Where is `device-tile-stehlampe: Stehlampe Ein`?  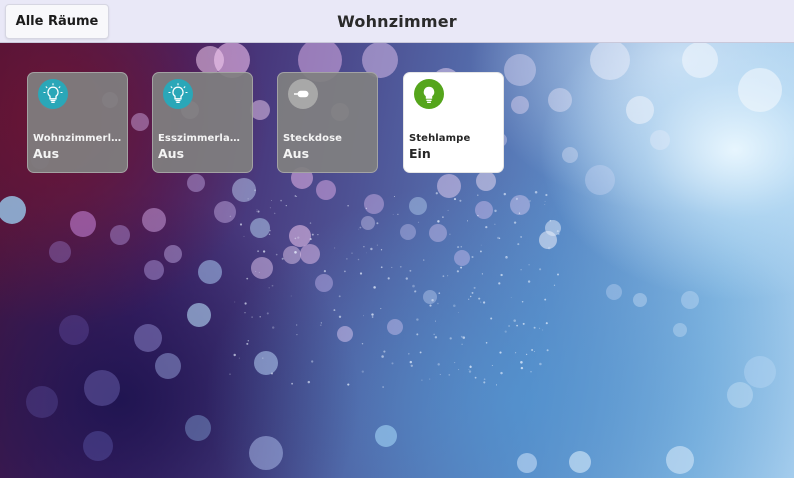 device-tile-stehlampe: Stehlampe Ein is located at coordinates (453, 122).